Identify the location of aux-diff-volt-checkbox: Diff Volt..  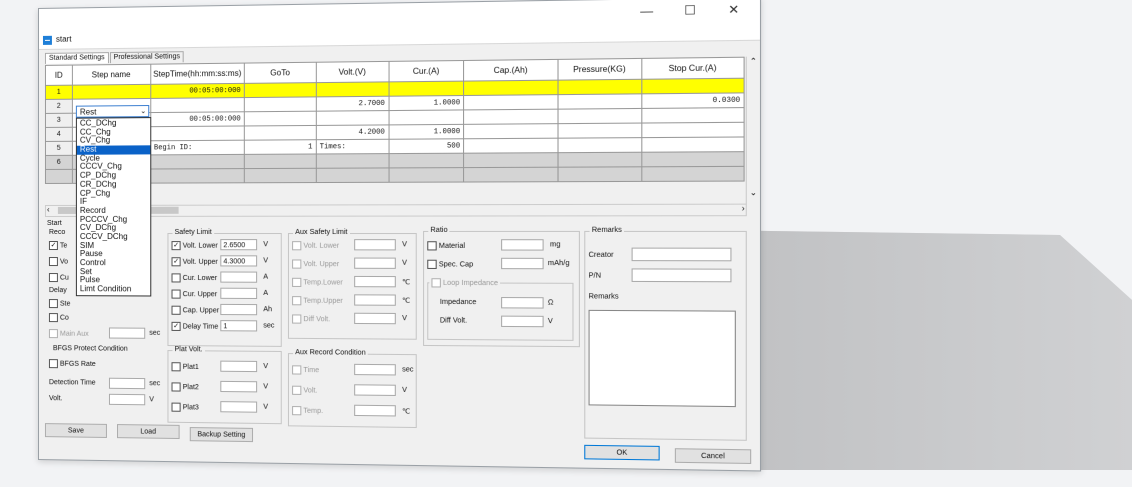
(311, 319).